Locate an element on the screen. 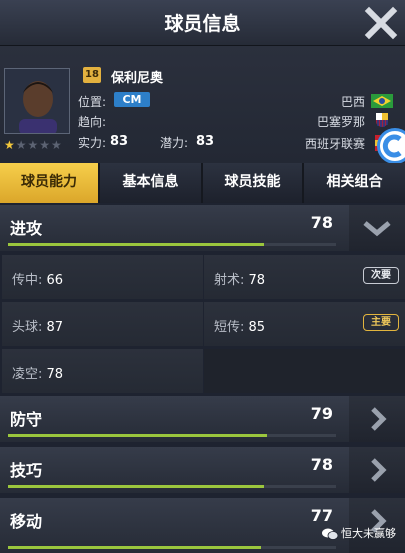 The height and width of the screenshot is (553, 405). player-avatar is located at coordinates (37, 101).